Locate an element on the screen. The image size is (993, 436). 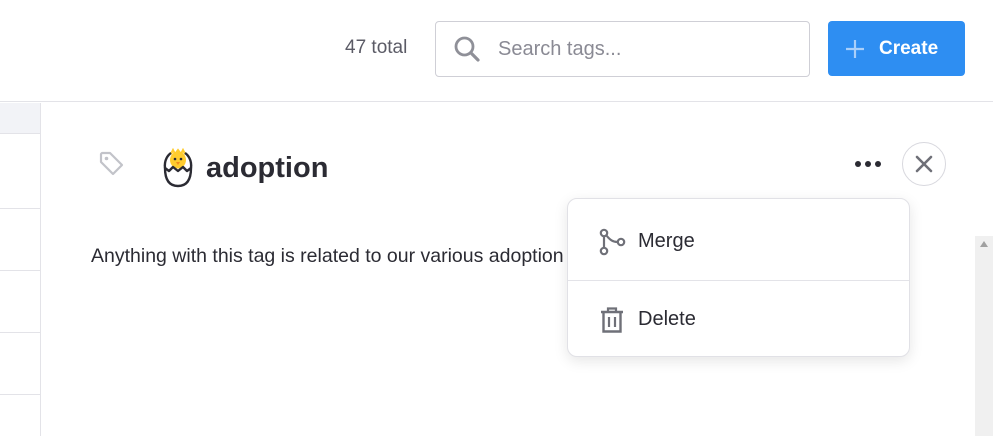
create-button: Create is located at coordinates (896, 48).